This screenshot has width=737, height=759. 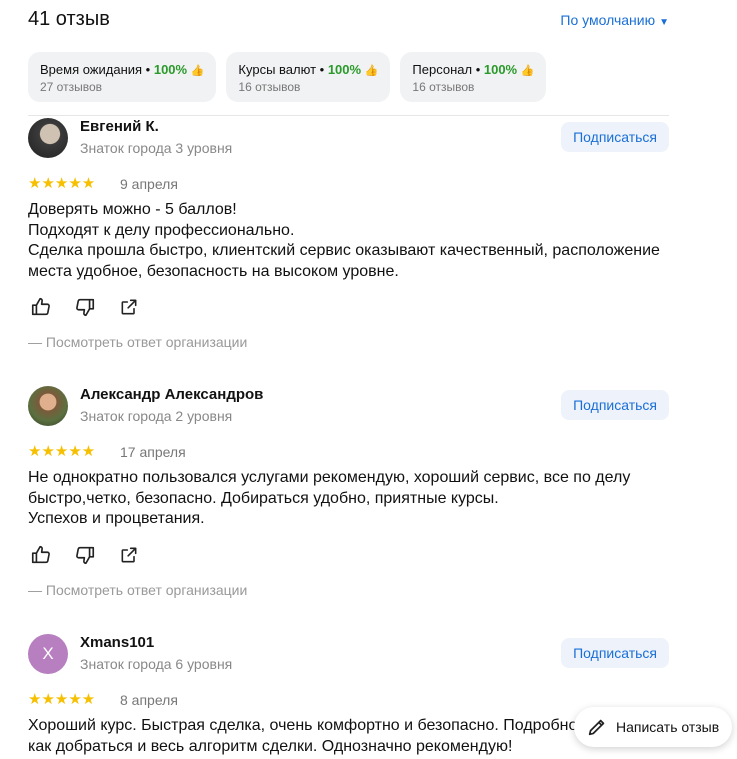 I want to click on aspect-chip: Время ожидания • 100% 👍 27 отзывов, so click(x=122, y=77).